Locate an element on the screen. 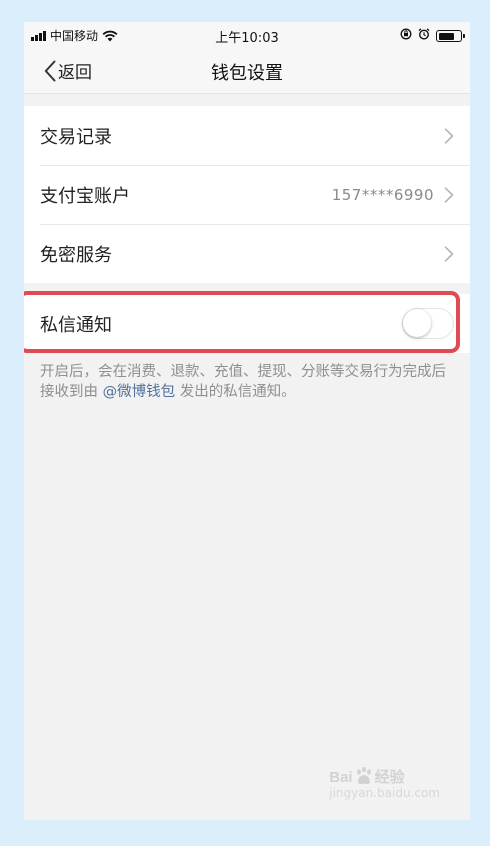 This screenshot has height=846, width=490. status-bar: 中国移动 上午10:03 is located at coordinates (247, 35).